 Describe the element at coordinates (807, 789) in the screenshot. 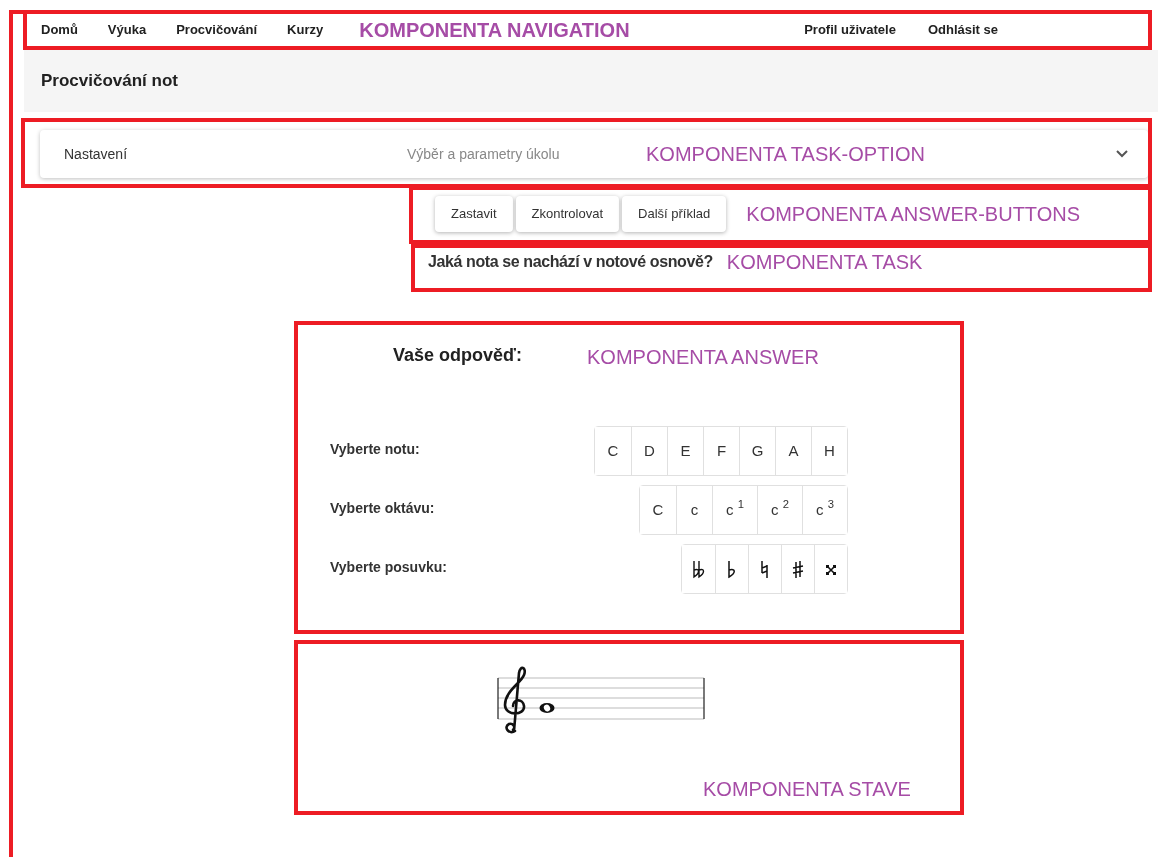

I see `annotation-label: KOMPONENTA STAVE` at that location.